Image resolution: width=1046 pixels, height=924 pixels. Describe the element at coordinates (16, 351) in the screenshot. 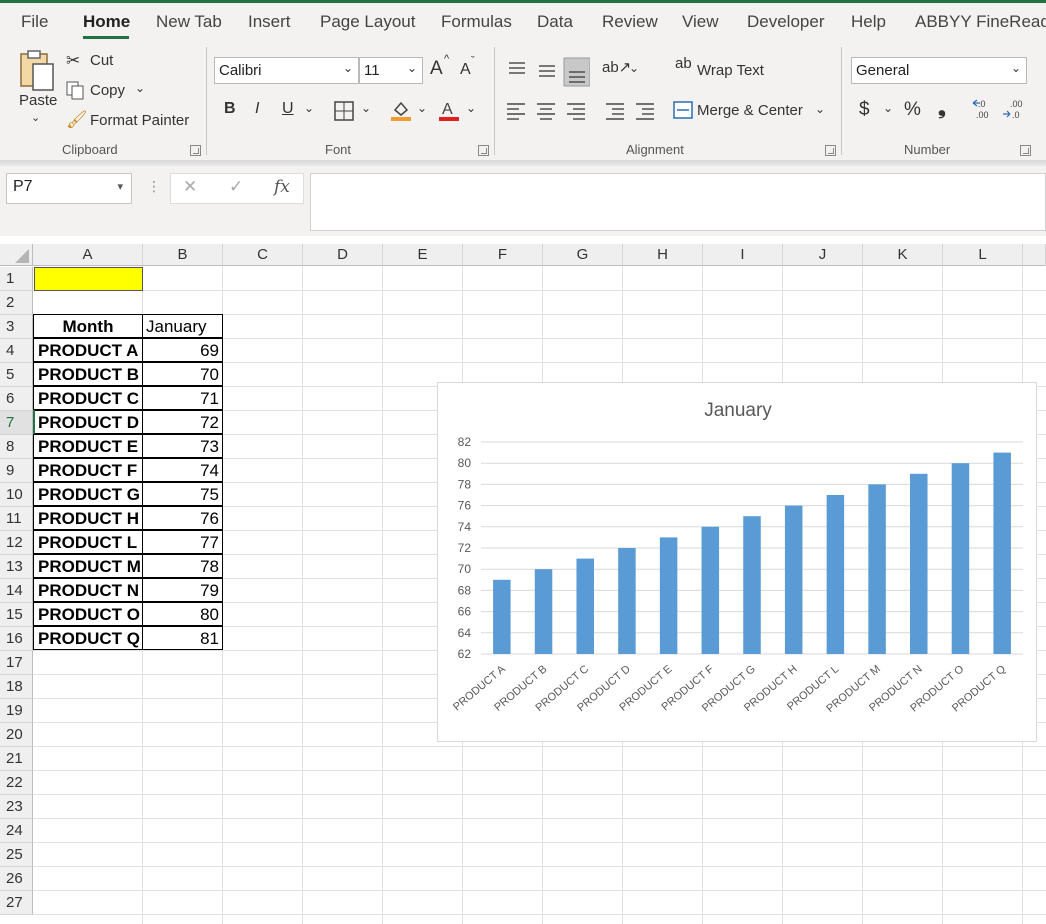

I see `row-header-4: 4` at that location.